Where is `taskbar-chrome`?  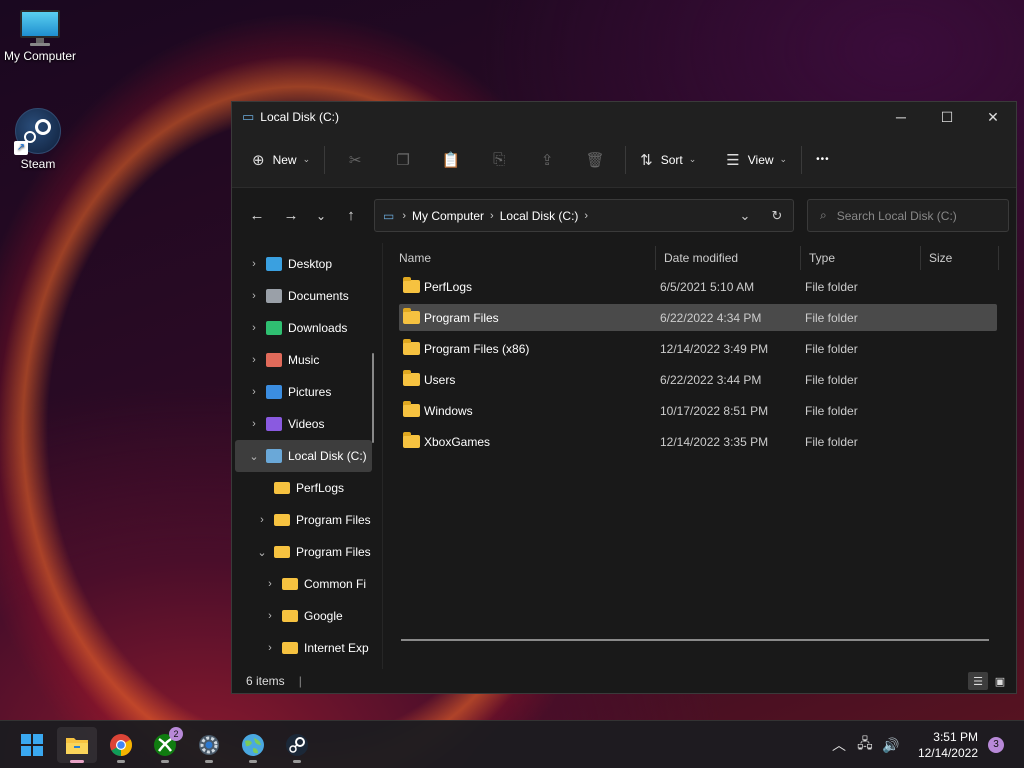
taskbar-chrome is located at coordinates (121, 745).